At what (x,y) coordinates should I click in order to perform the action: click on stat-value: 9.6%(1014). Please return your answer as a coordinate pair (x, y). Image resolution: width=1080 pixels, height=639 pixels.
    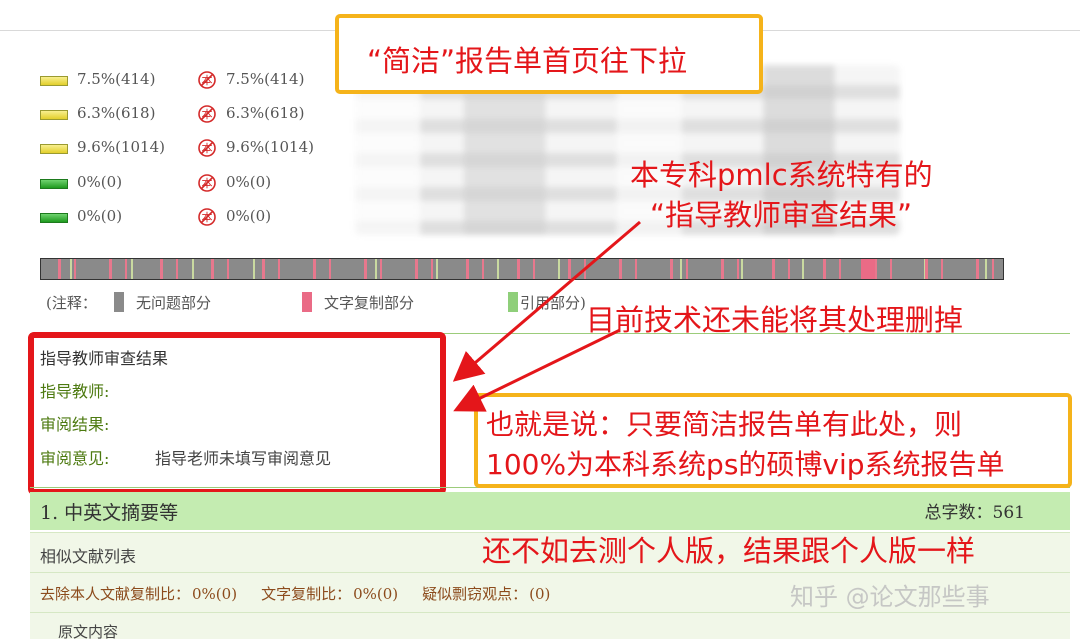
    Looking at the image, I should click on (121, 147).